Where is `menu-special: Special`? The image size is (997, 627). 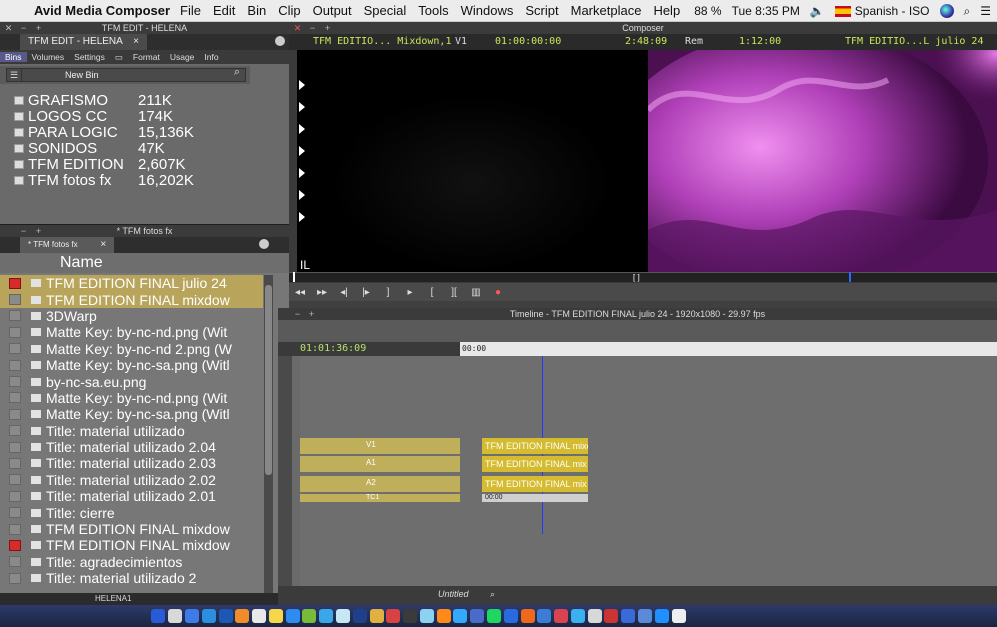
menu-special: Special is located at coordinates (385, 10).